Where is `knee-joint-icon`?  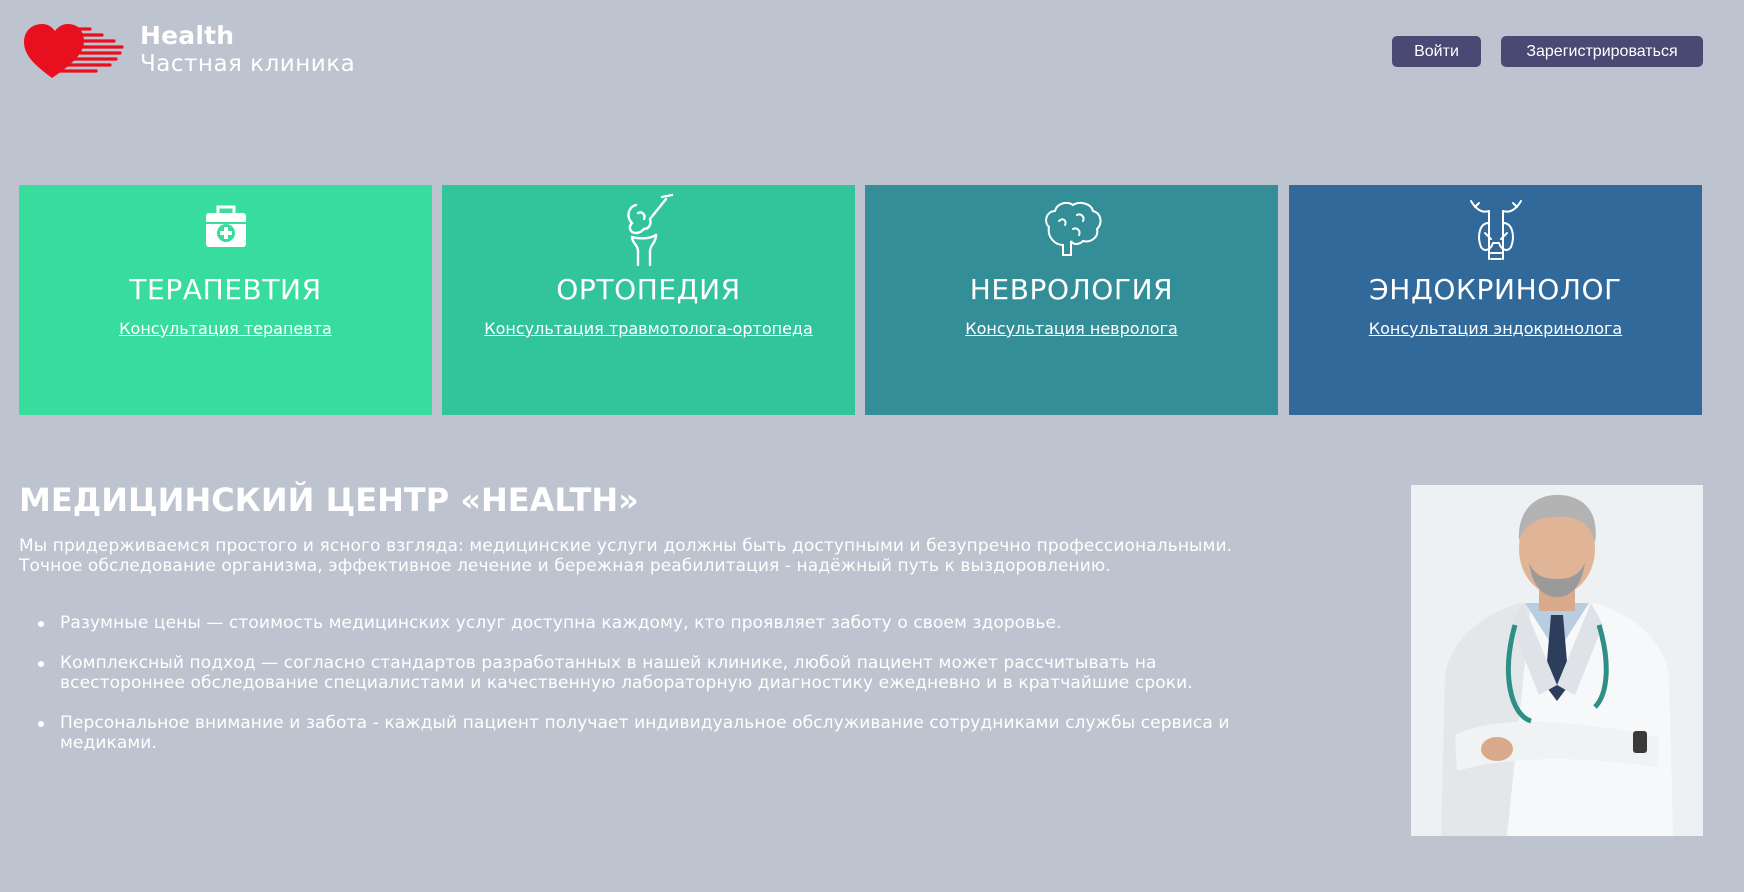 knee-joint-icon is located at coordinates (649, 230).